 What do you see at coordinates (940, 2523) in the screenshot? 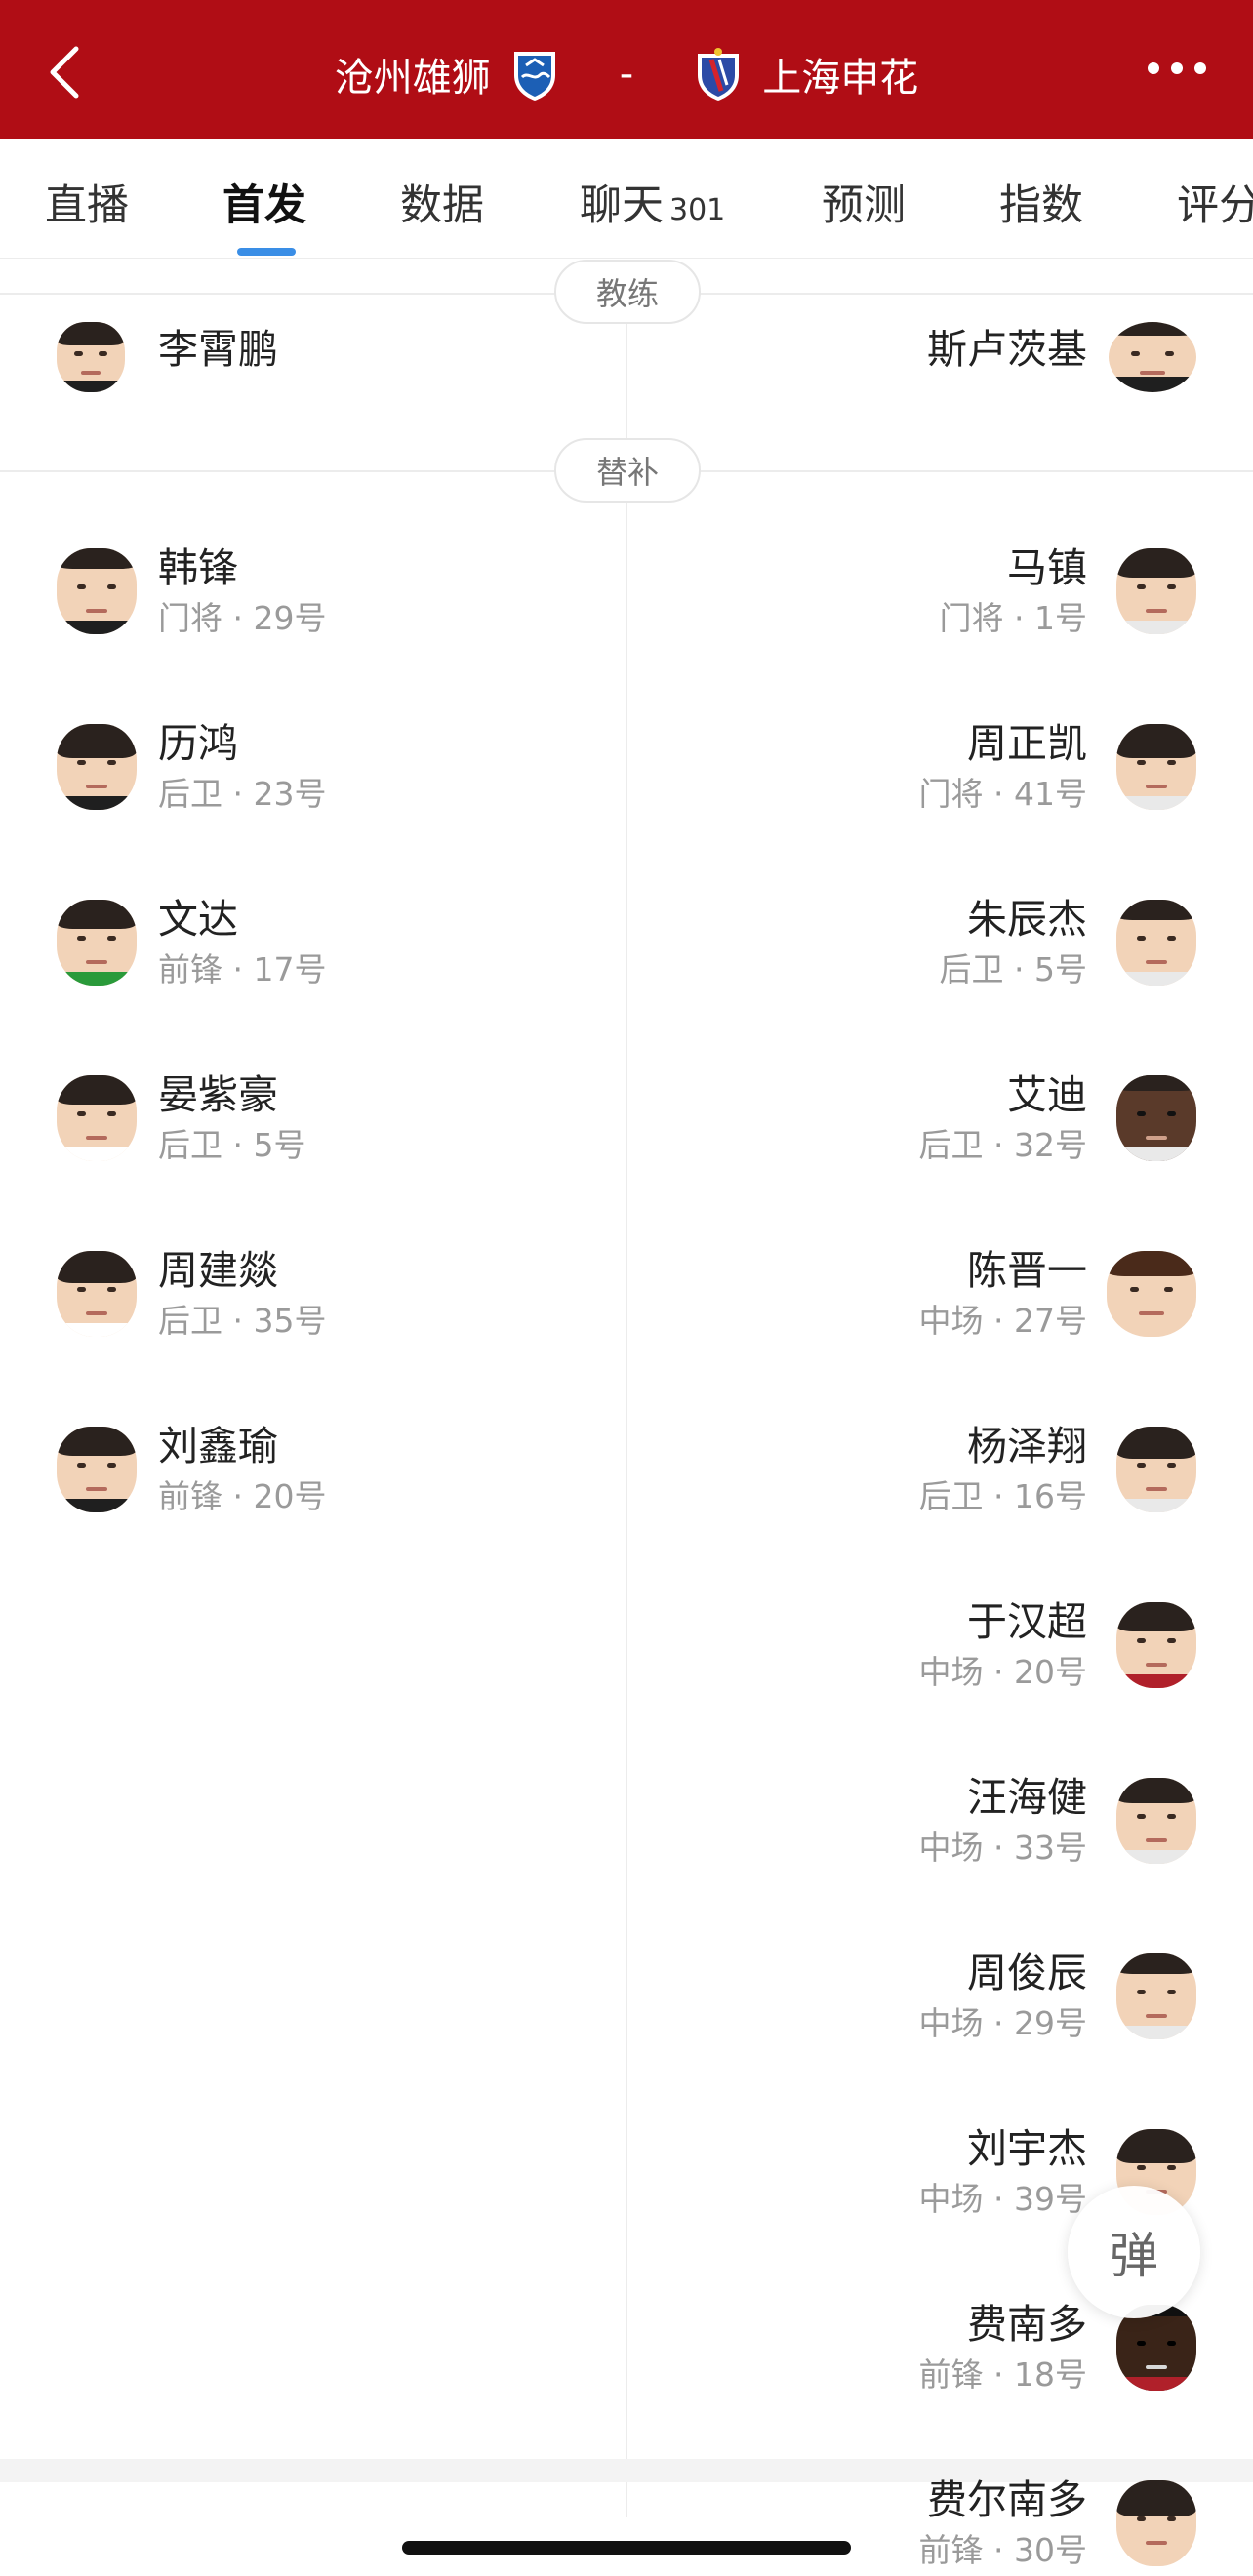
I see `away-sub-player: 费尔南多 前锋 · 30号` at bounding box center [940, 2523].